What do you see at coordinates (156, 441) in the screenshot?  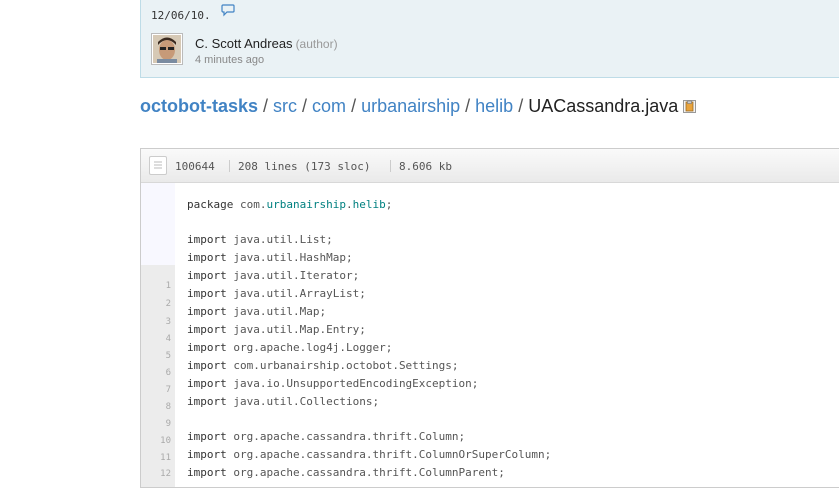 I see `line-number: 10` at bounding box center [156, 441].